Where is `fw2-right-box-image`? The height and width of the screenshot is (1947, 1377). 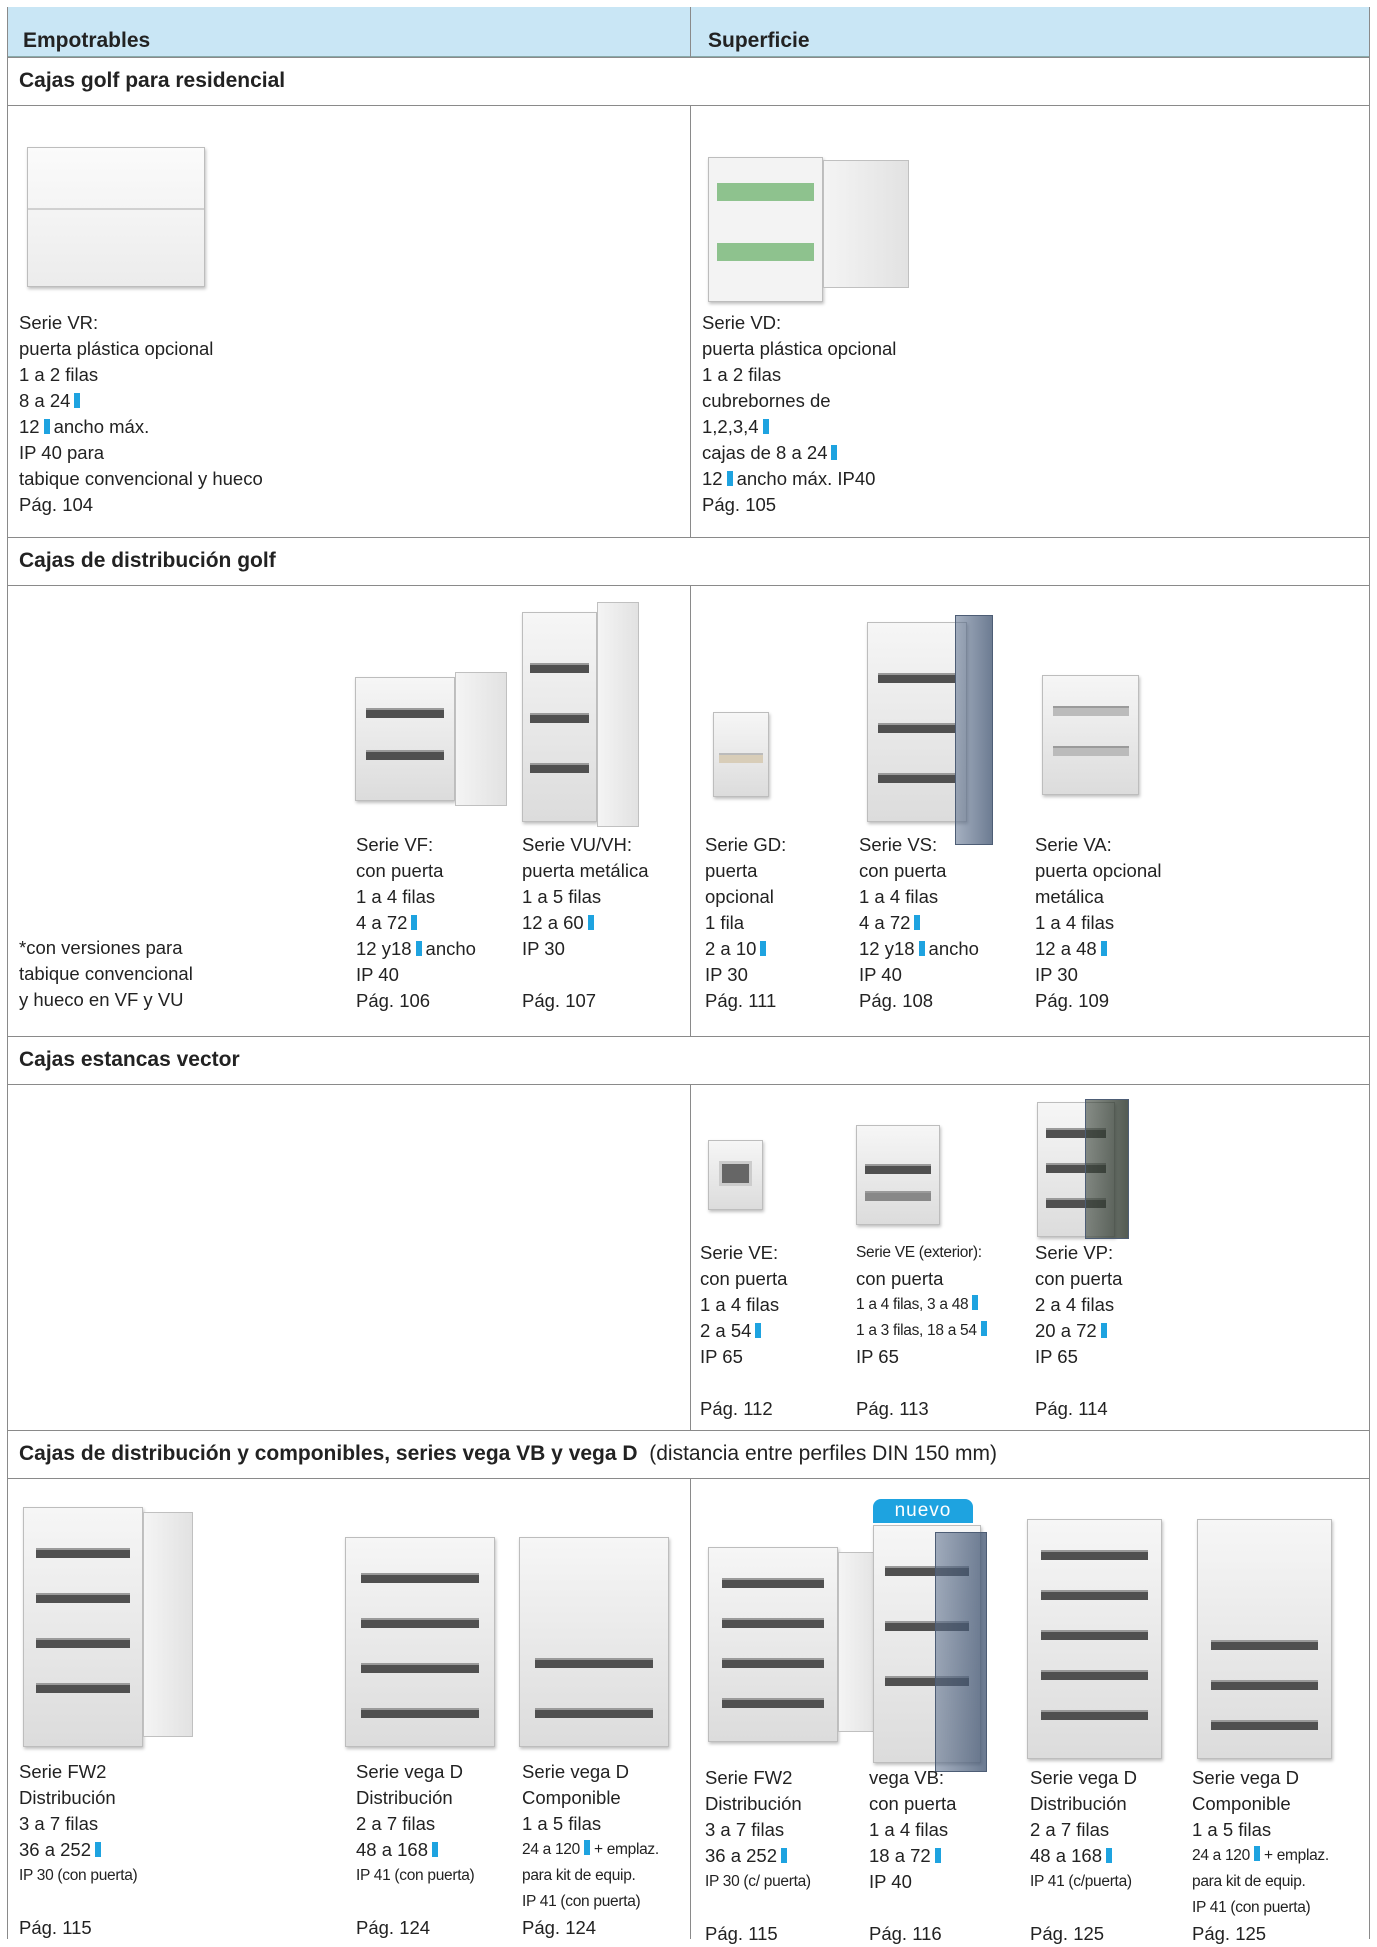 fw2-right-box-image is located at coordinates (773, 1644).